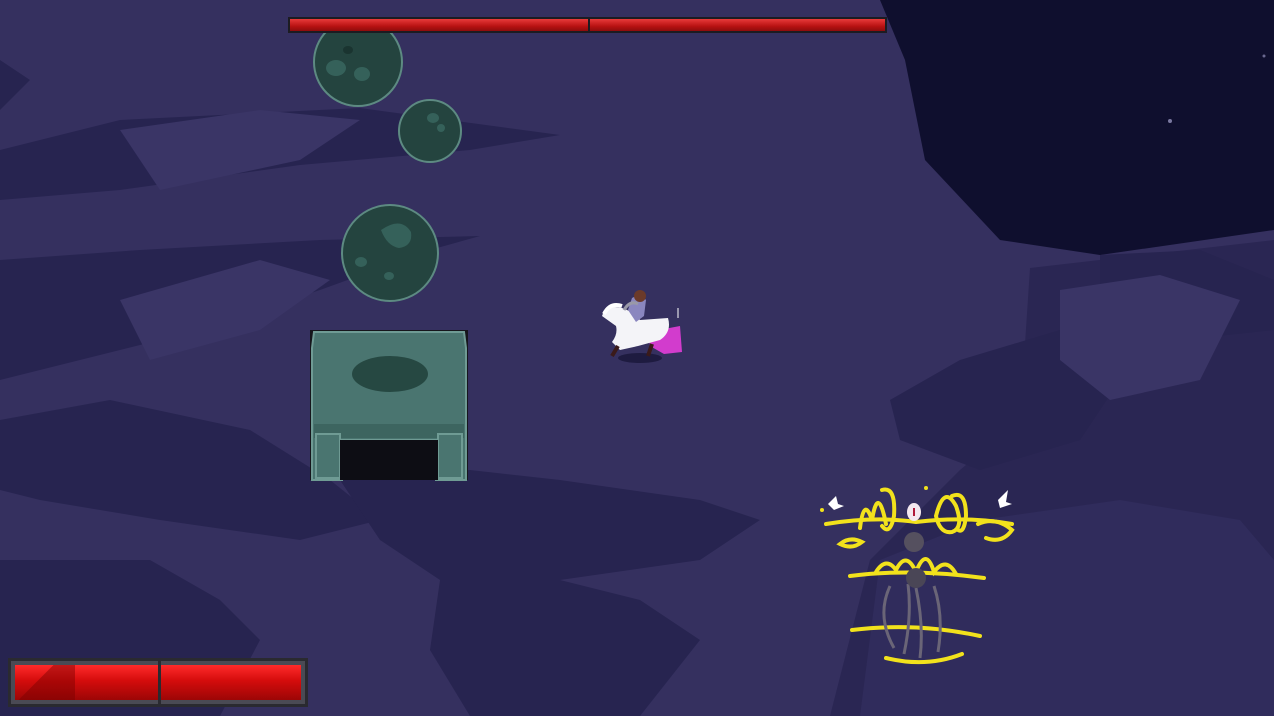 The image size is (1274, 716). I want to click on boss-enemy-icon, so click(919, 574).